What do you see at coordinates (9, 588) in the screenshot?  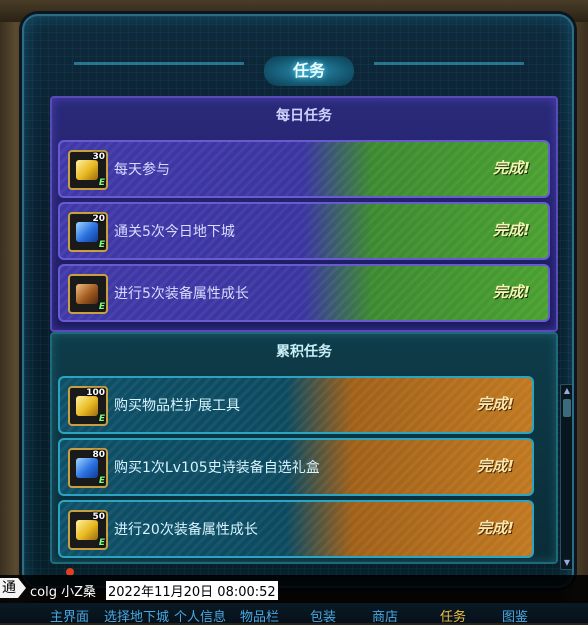 I see `chat-channel: 通` at bounding box center [9, 588].